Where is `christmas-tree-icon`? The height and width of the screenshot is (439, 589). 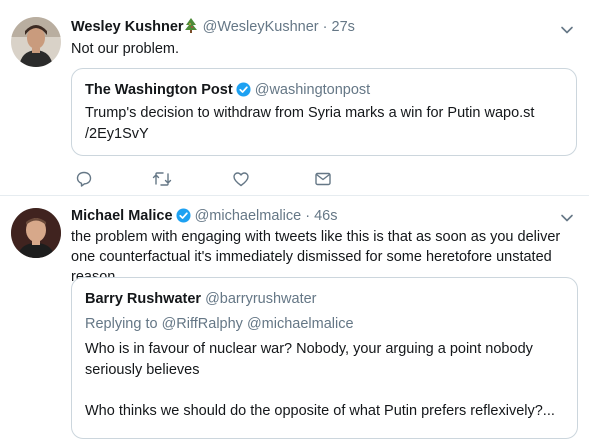
christmas-tree-icon is located at coordinates (190, 27).